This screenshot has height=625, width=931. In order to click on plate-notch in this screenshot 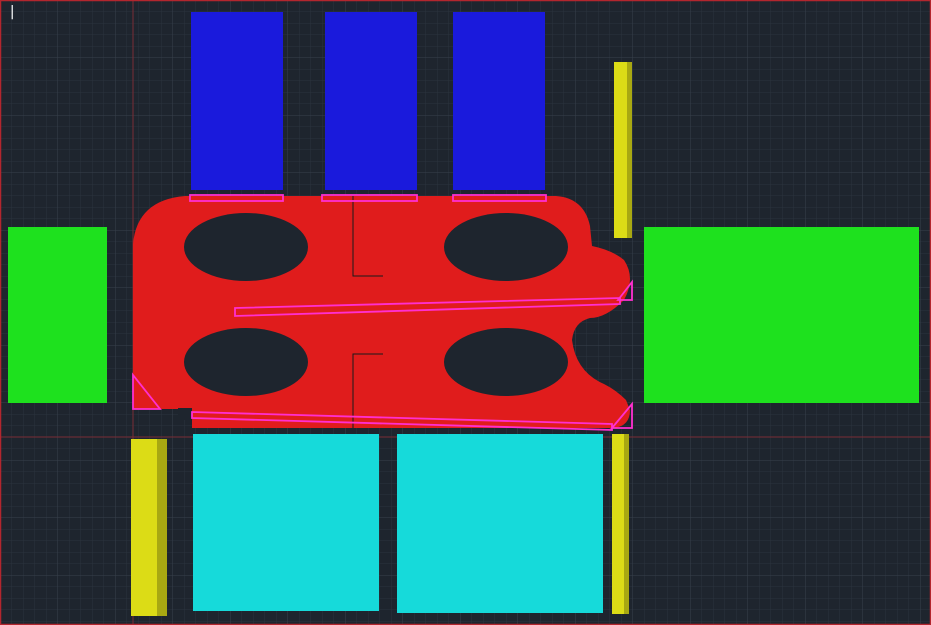, I will do `click(185, 414)`.